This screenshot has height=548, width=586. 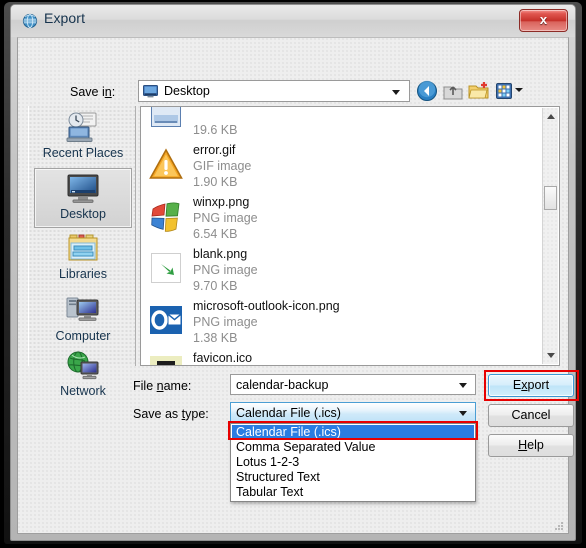 I want to click on up-folder-icon, so click(x=453, y=91).